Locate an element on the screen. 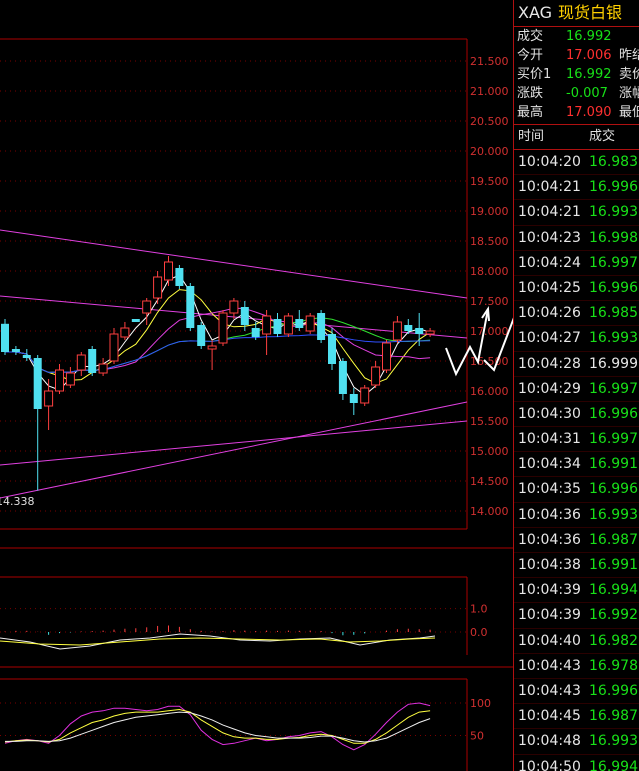 The width and height of the screenshot is (639, 771). tick-row: 10:04:34 16.991 is located at coordinates (576, 465).